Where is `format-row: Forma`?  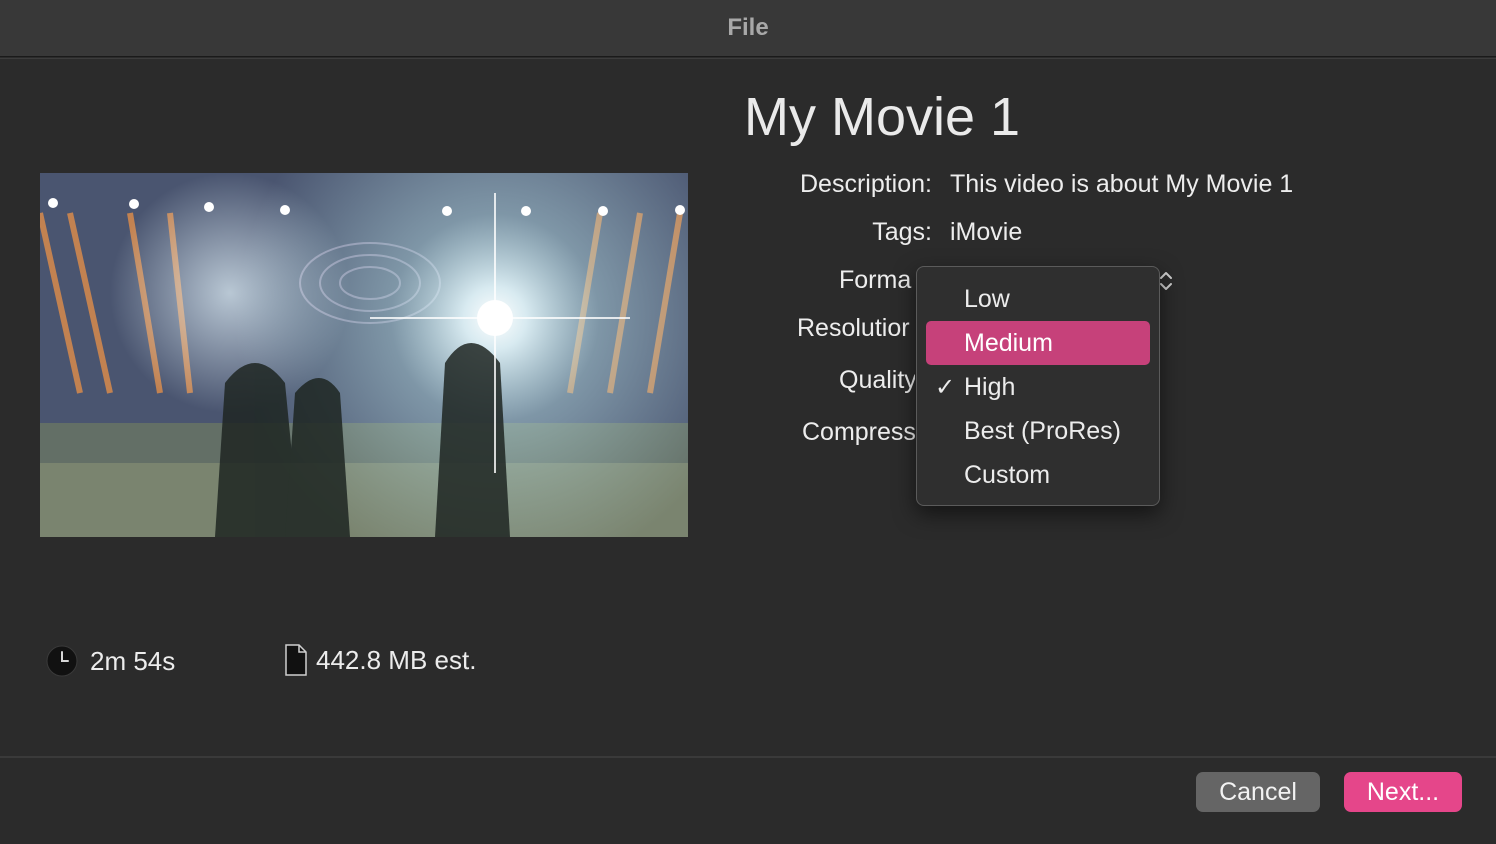 format-row: Forma is located at coordinates (807, 282).